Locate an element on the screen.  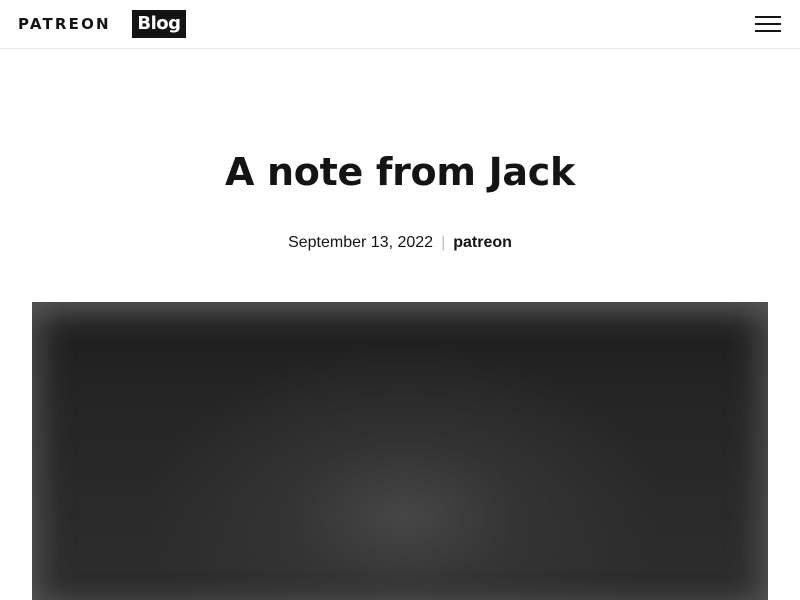
hamburger-menu-icon is located at coordinates (768, 24).